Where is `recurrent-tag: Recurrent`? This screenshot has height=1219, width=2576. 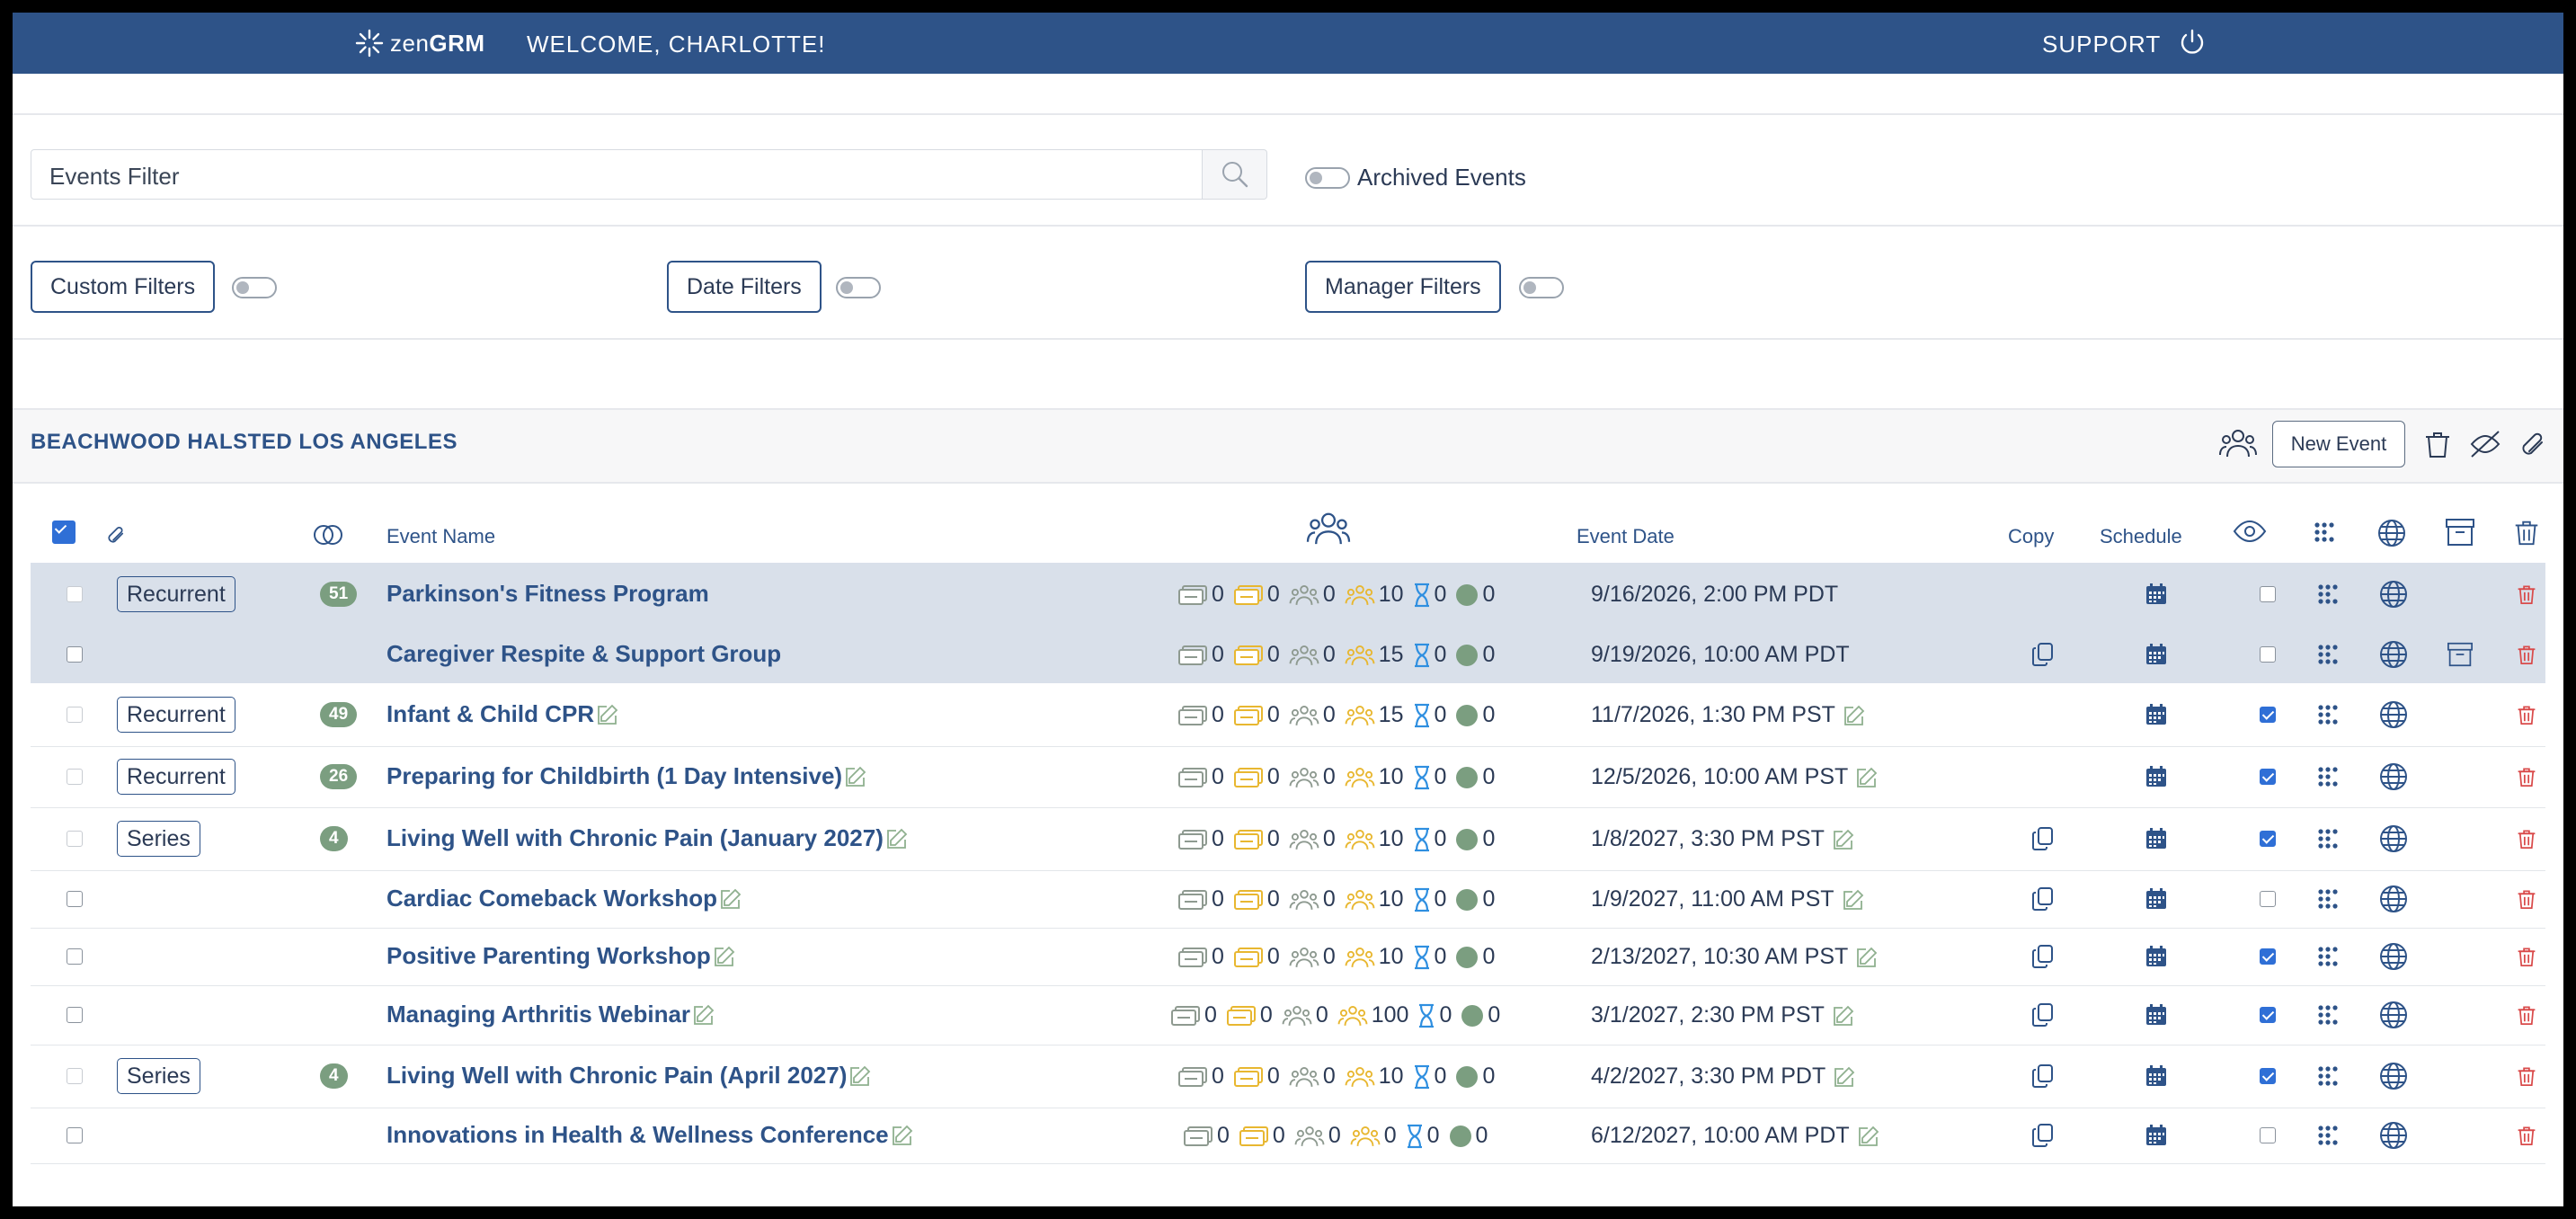 recurrent-tag: Recurrent is located at coordinates (176, 594).